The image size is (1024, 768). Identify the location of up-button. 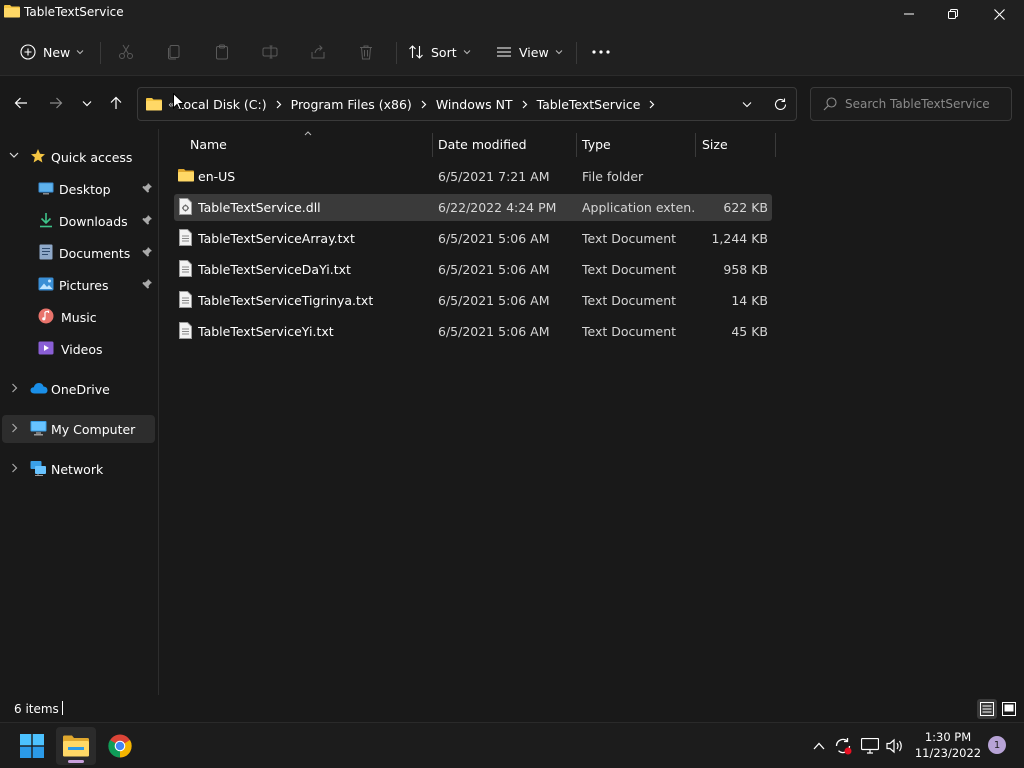
(116, 103).